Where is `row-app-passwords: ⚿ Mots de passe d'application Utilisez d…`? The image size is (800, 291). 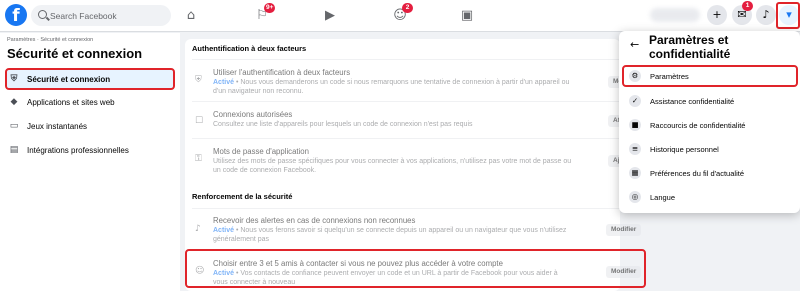 row-app-passwords: ⚿ Mots de passe d'application Utilisez d… is located at coordinates (416, 160).